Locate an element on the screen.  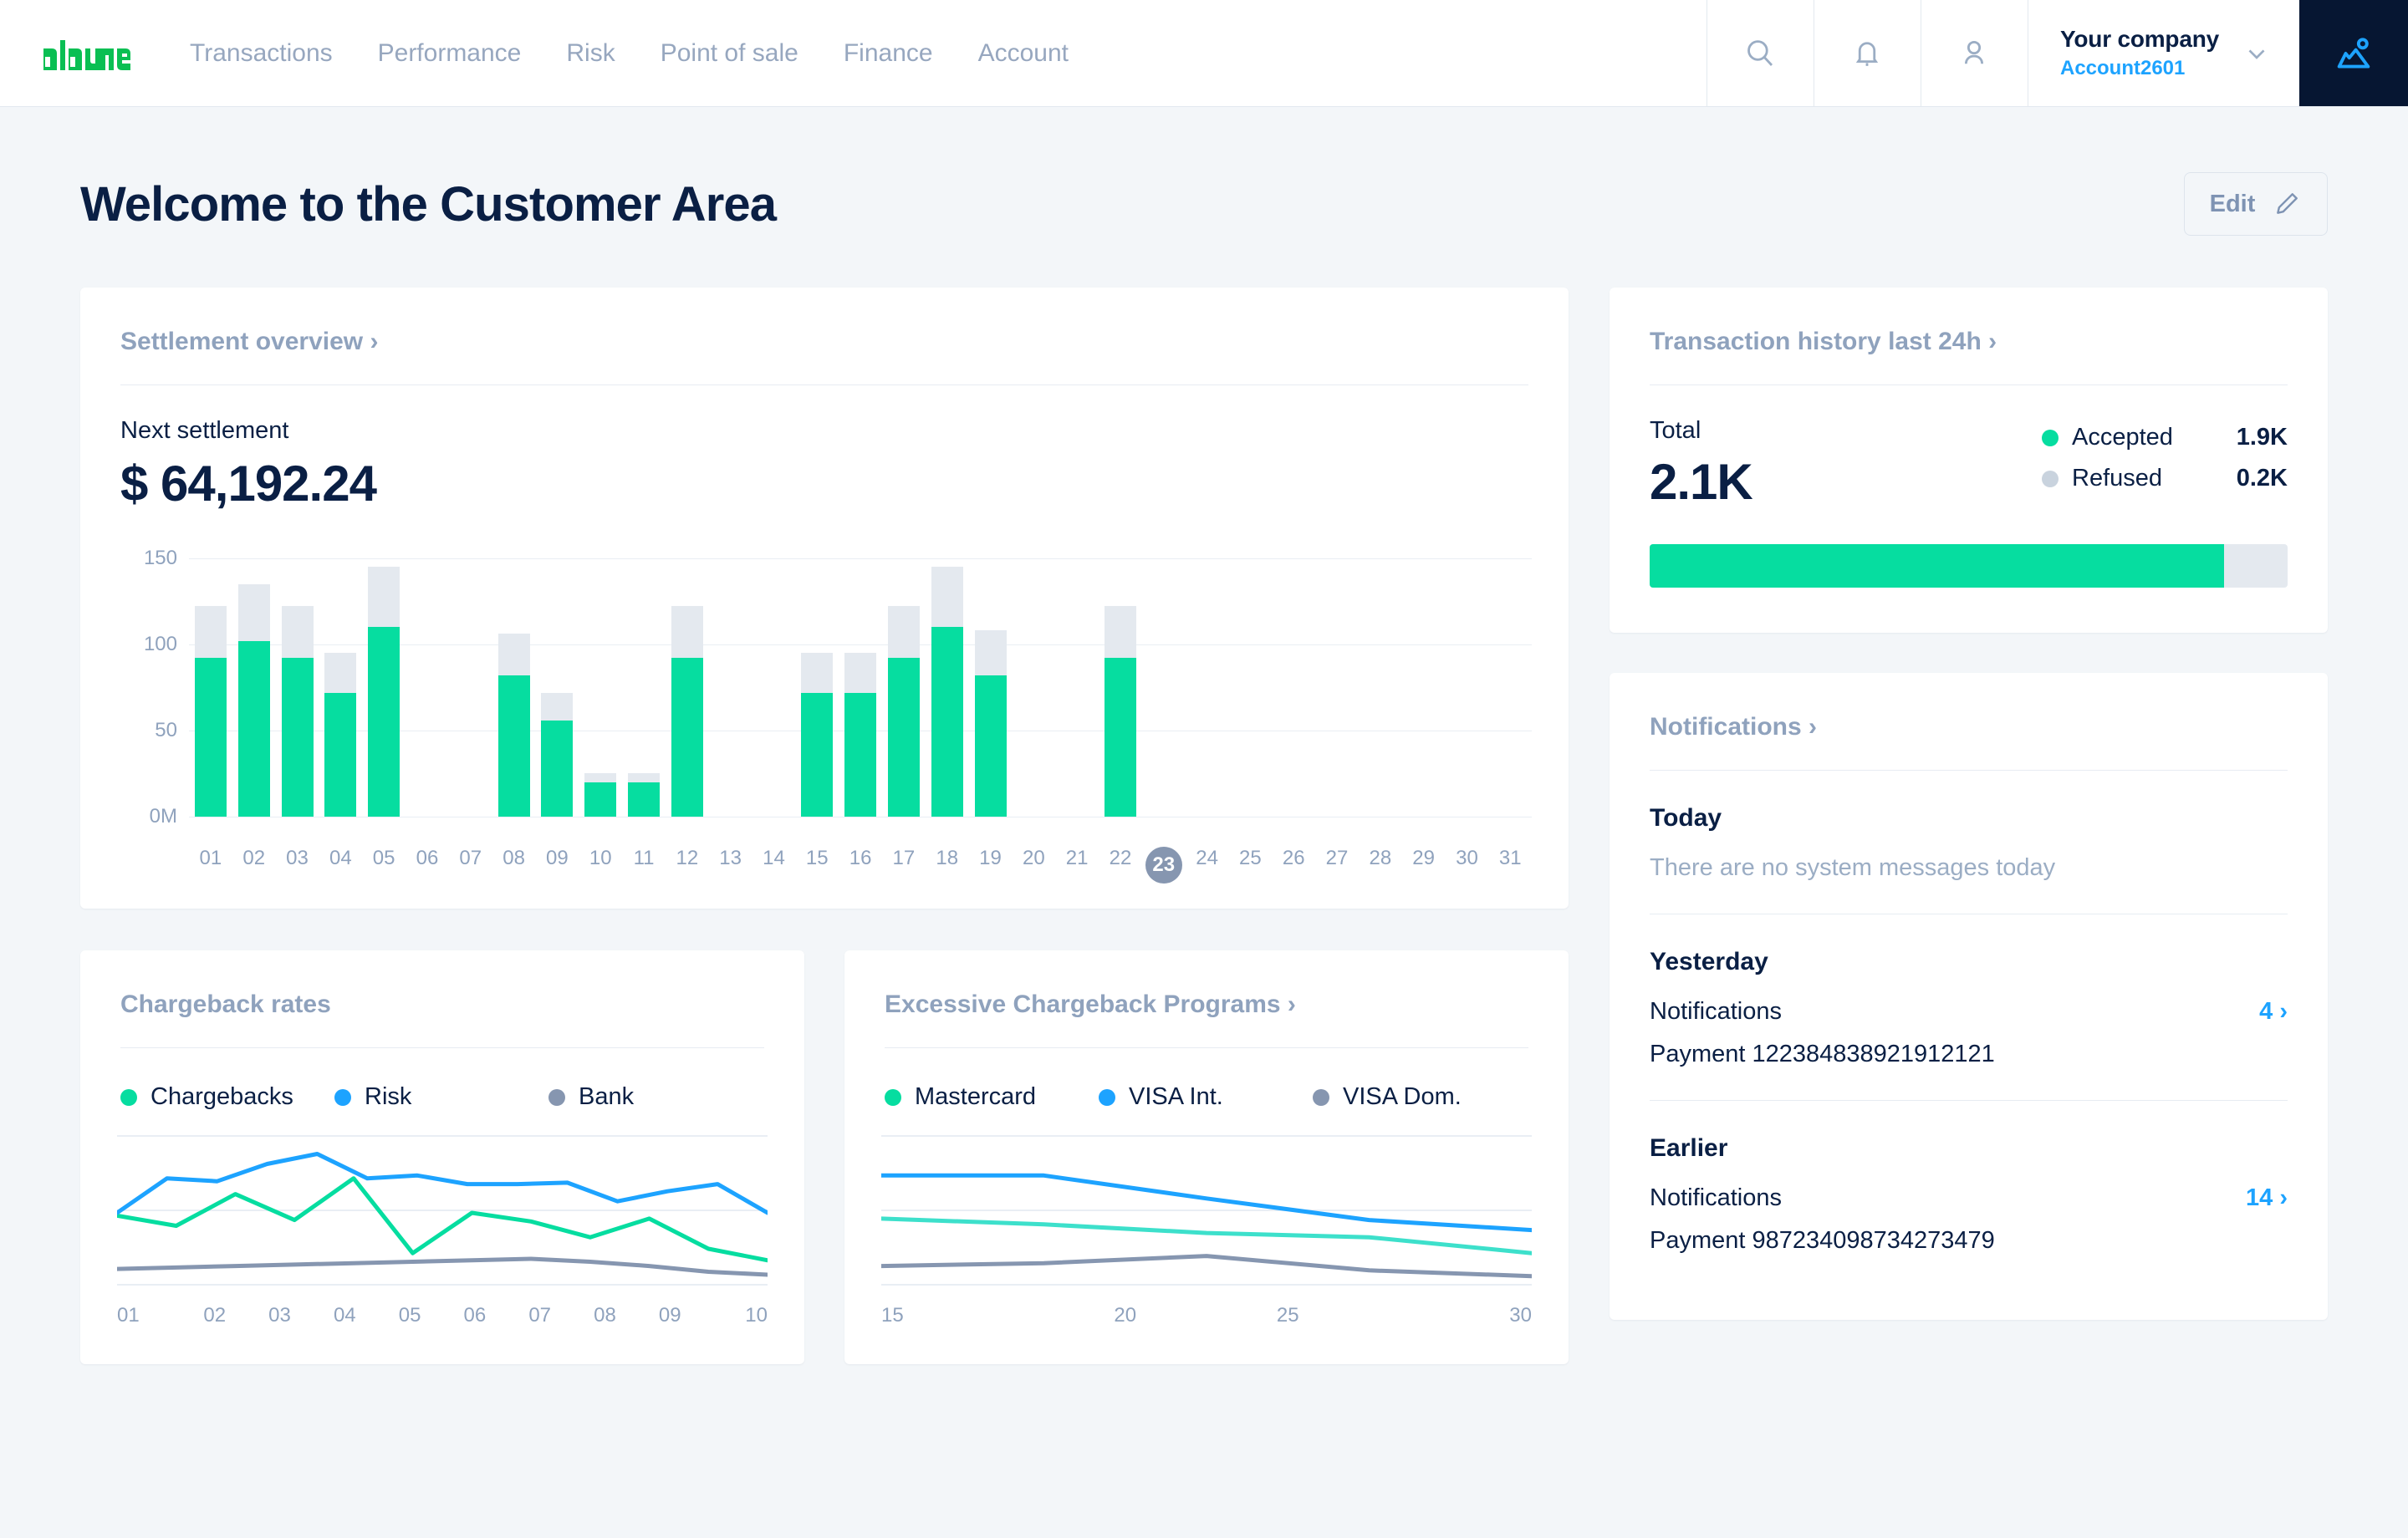
legend-item: Risk is located at coordinates (441, 1097).